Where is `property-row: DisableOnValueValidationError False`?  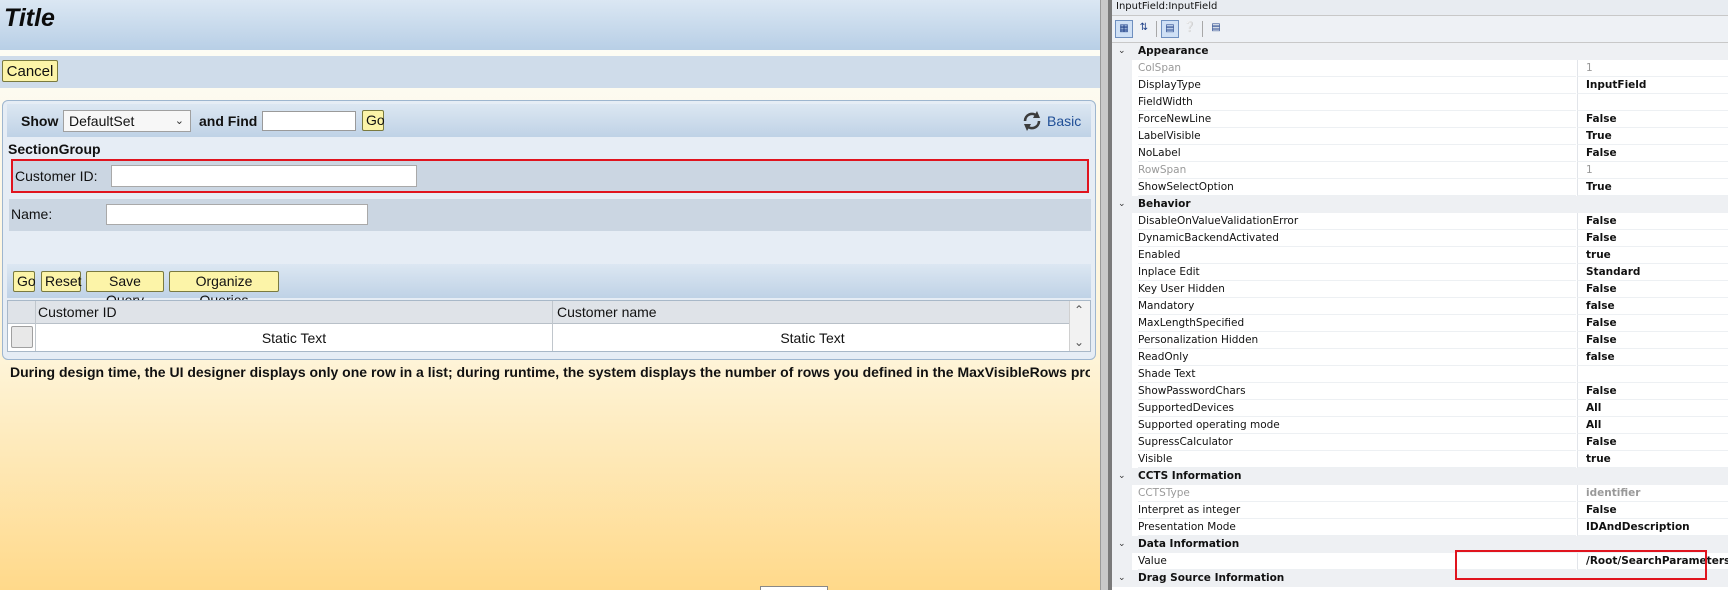 property-row: DisableOnValueValidationError False is located at coordinates (1420, 221).